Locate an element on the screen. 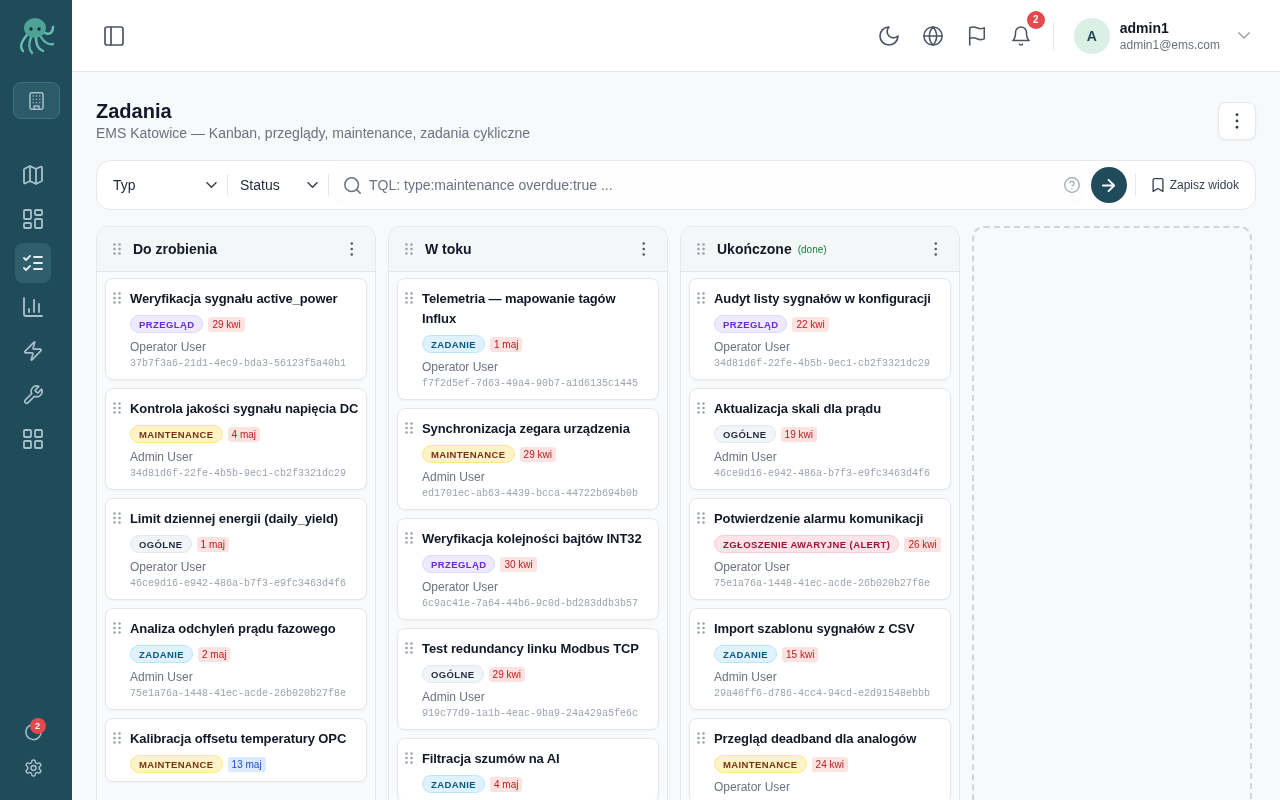 The image size is (1280, 800). due-date: 1 maj is located at coordinates (506, 344).